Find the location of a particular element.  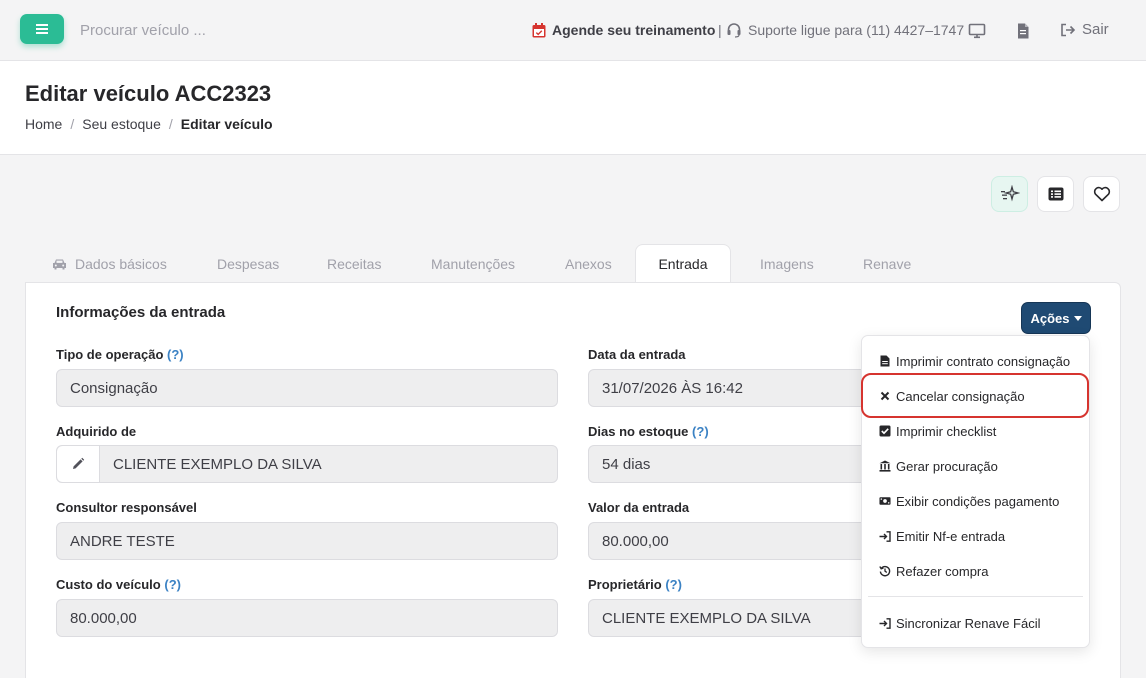

sparkles-icon is located at coordinates (1010, 193).